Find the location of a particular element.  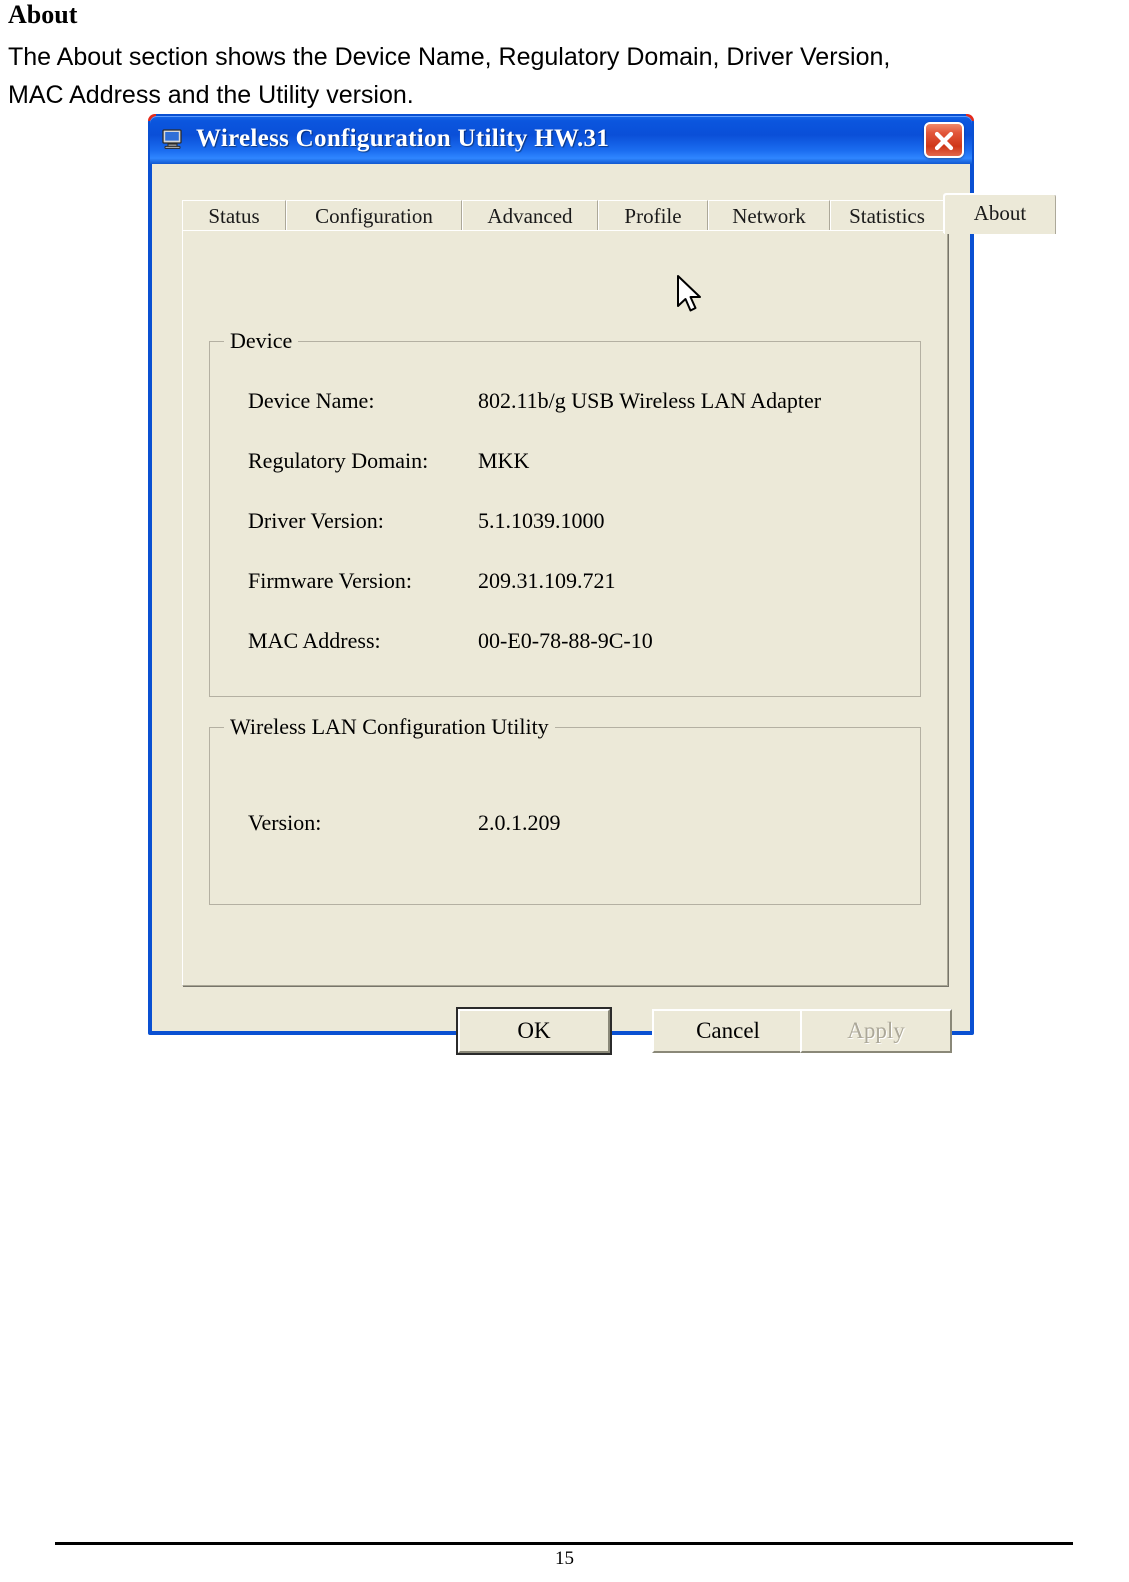

tab-advanced-label: Advanced is located at coordinates (530, 216).